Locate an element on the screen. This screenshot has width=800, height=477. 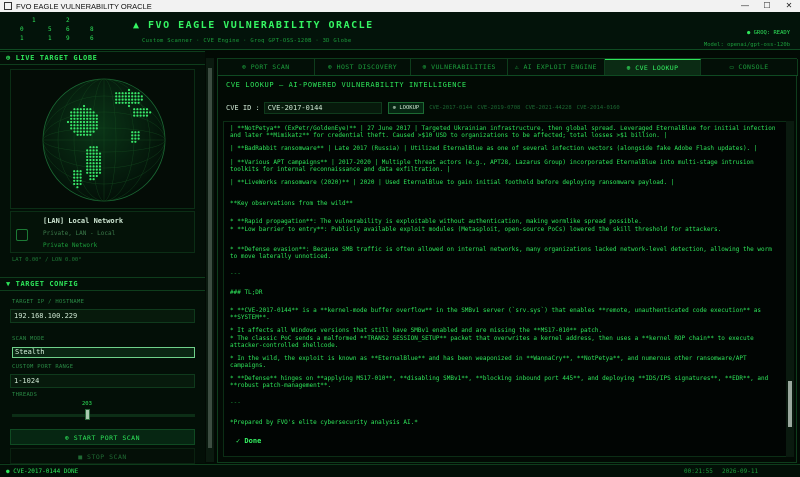
recent-cve-chip: CVE-2021-44228 is located at coordinates (548, 108).